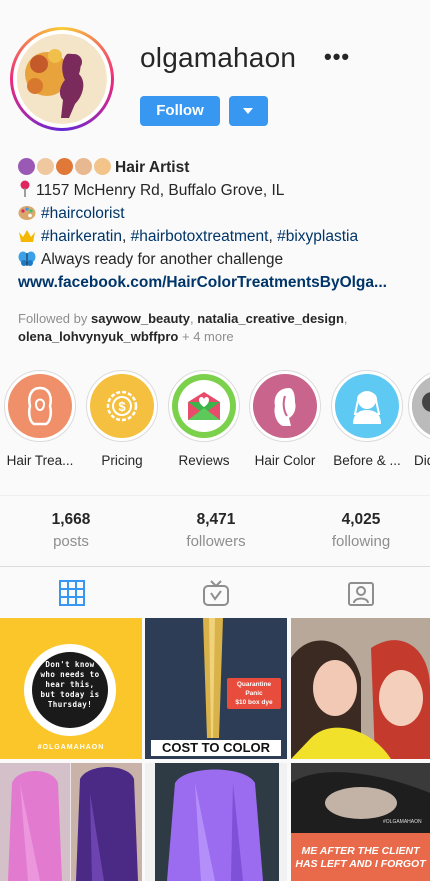 Image resolution: width=430 pixels, height=881 pixels. What do you see at coordinates (402, 822) in the screenshot?
I see `post-watermark: #OLGAMAHAON` at bounding box center [402, 822].